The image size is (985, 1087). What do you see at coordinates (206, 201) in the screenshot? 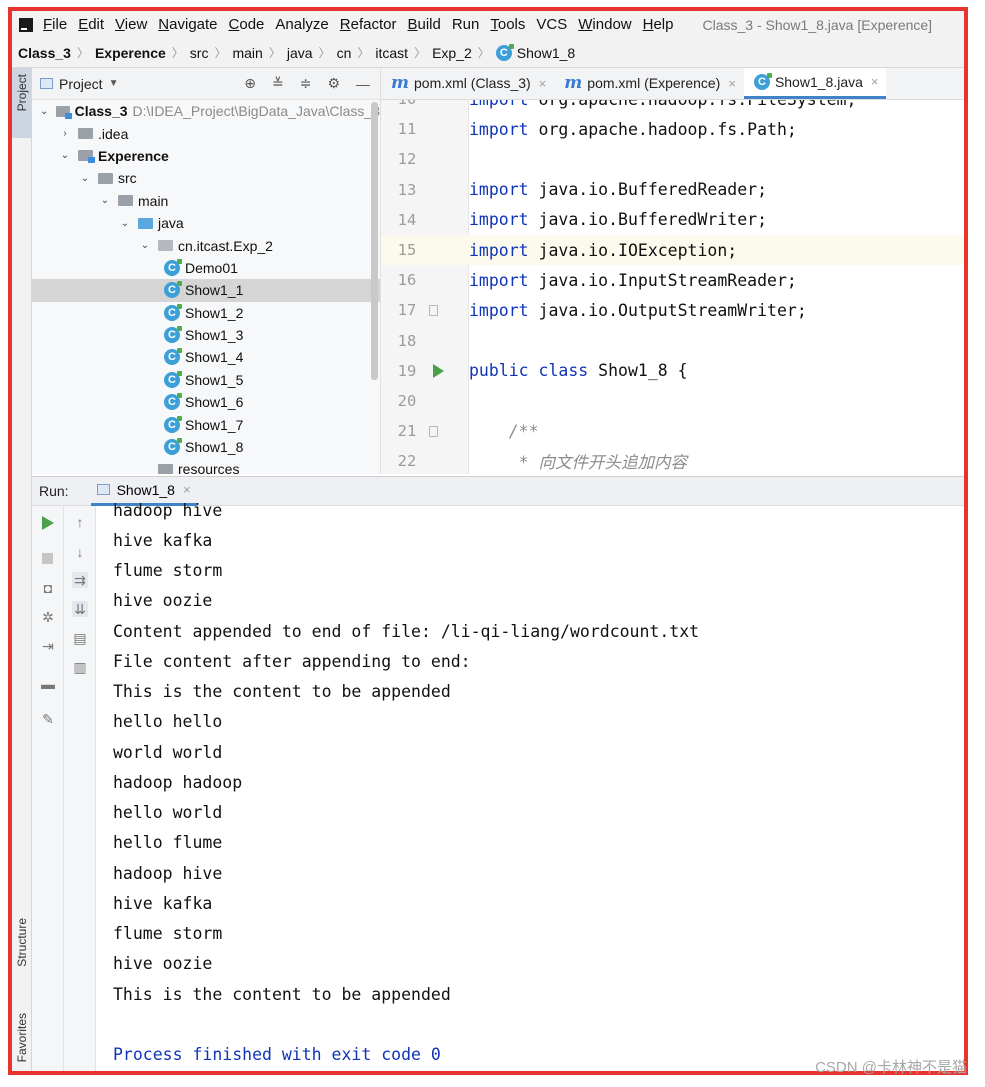
I see `tree-item: ⌄ main` at bounding box center [206, 201].